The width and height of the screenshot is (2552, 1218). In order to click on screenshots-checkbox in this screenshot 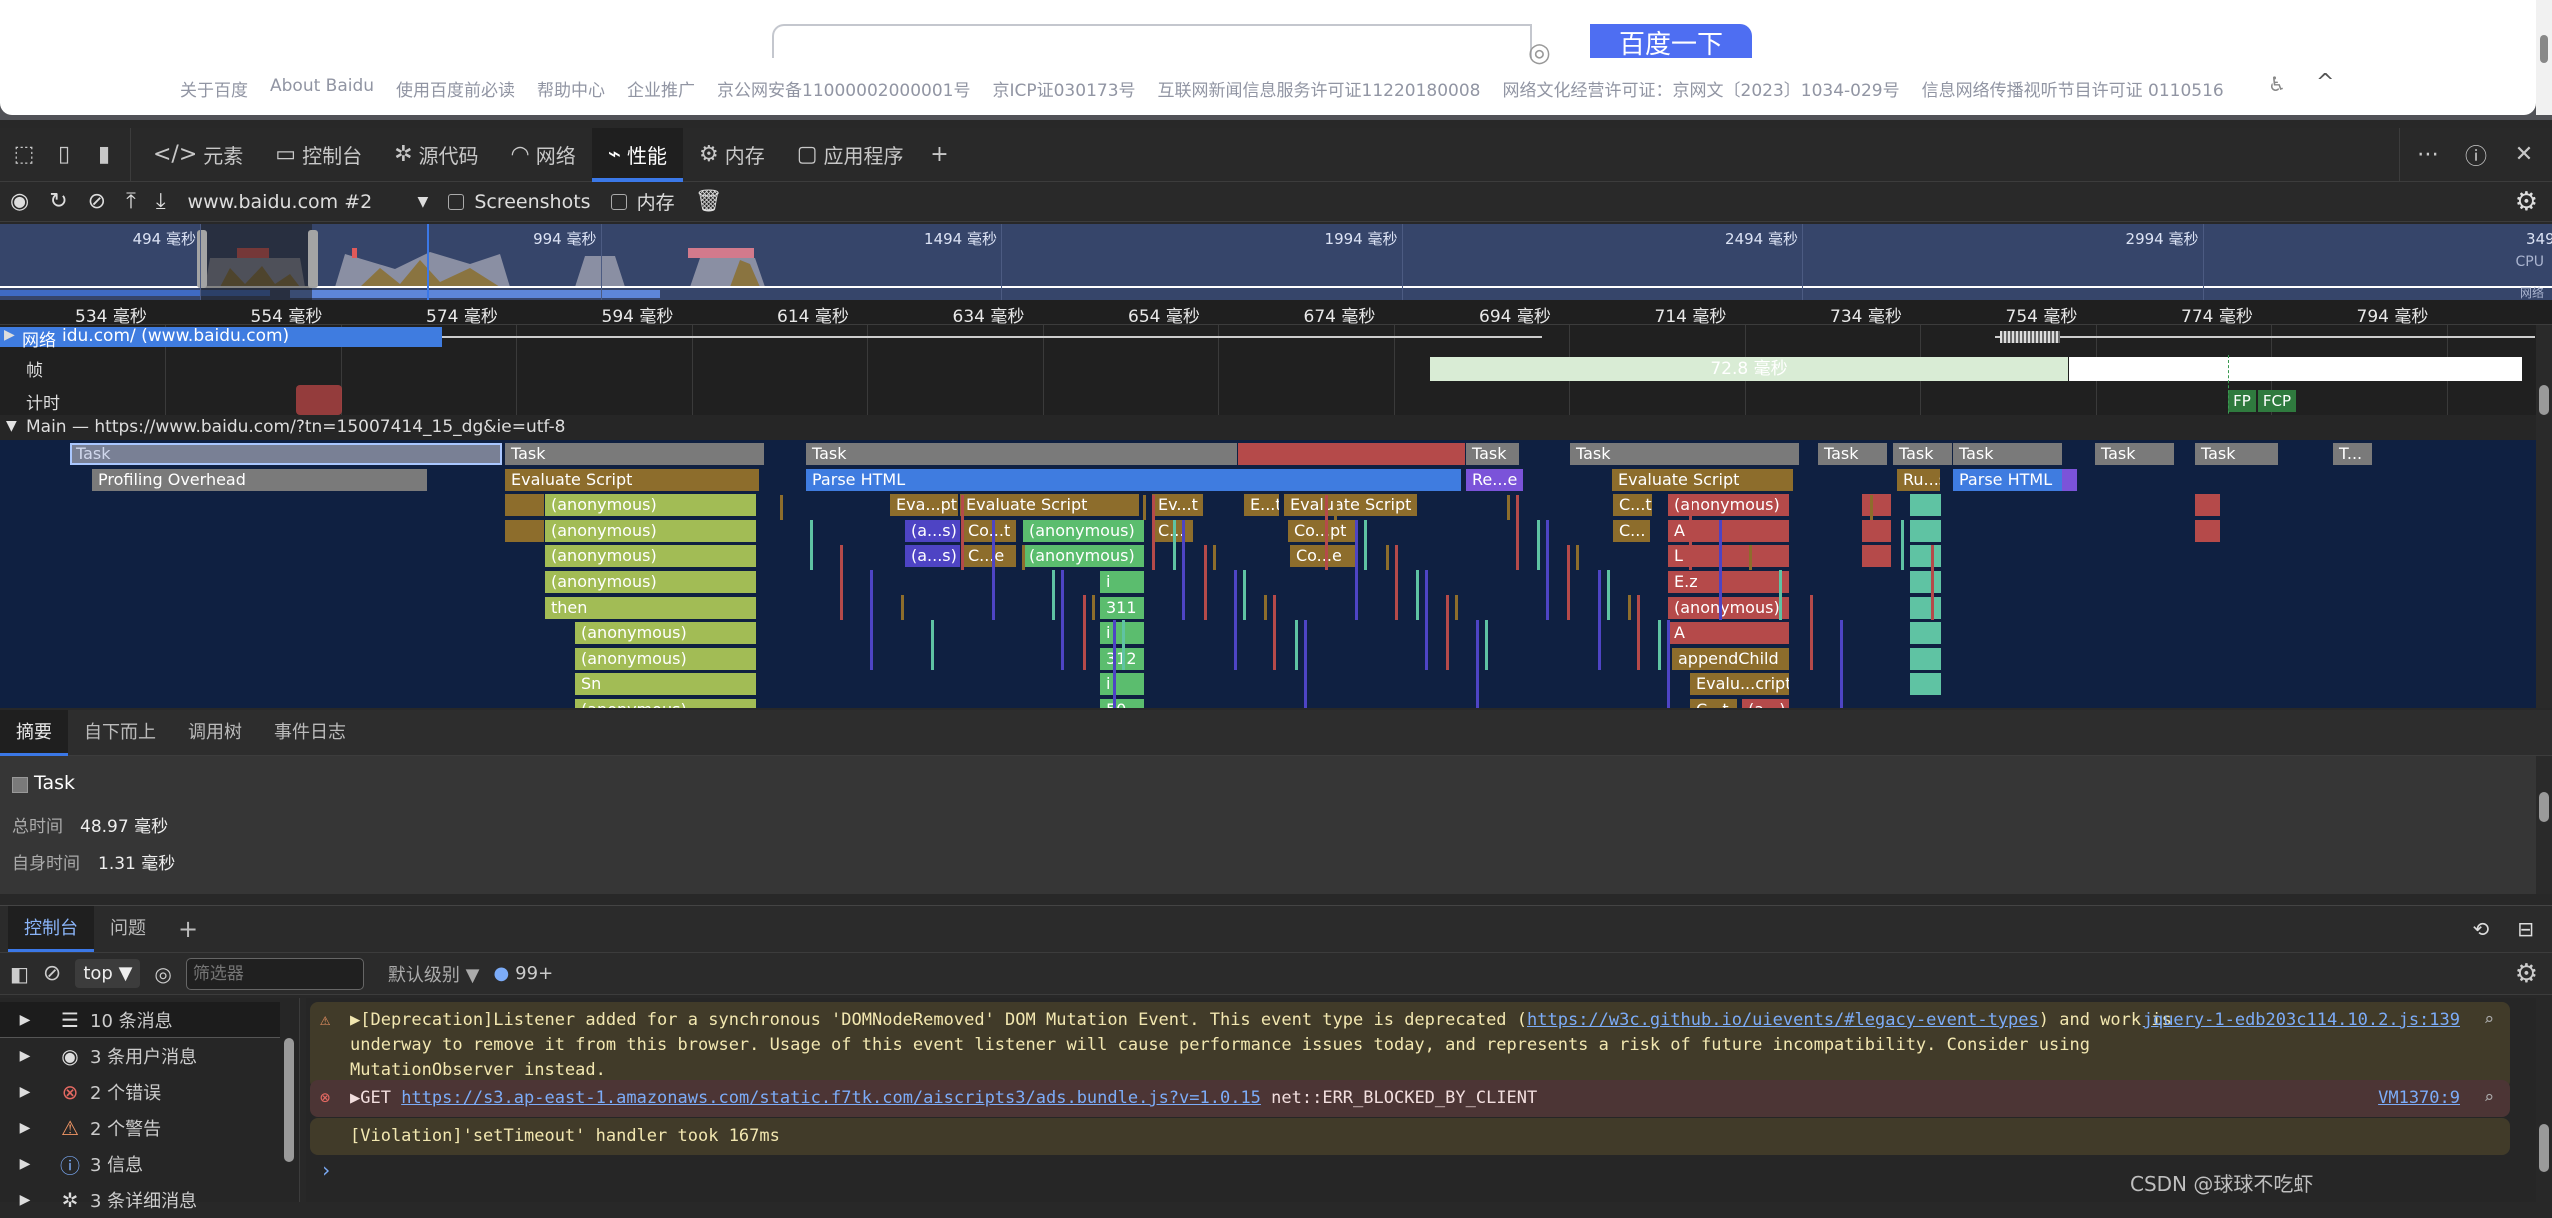, I will do `click(456, 201)`.